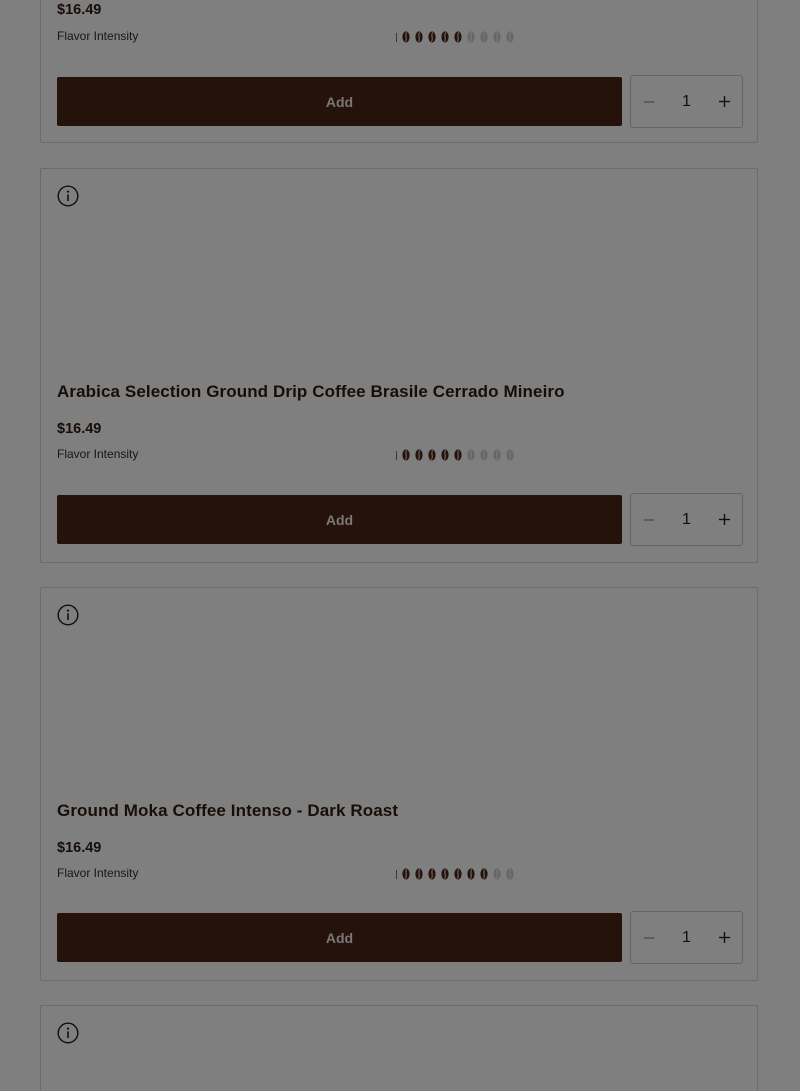 This screenshot has width=800, height=1092. What do you see at coordinates (227, 811) in the screenshot?
I see `product-name: Ground Moka Coffee Intenso - Dark Roast` at bounding box center [227, 811].